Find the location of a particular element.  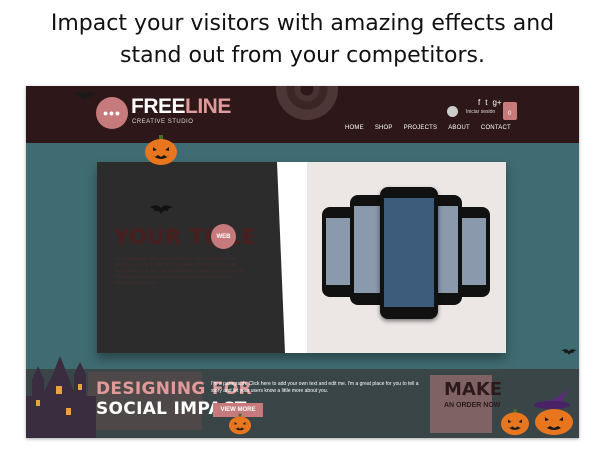

phones-image is located at coordinates (407, 257).